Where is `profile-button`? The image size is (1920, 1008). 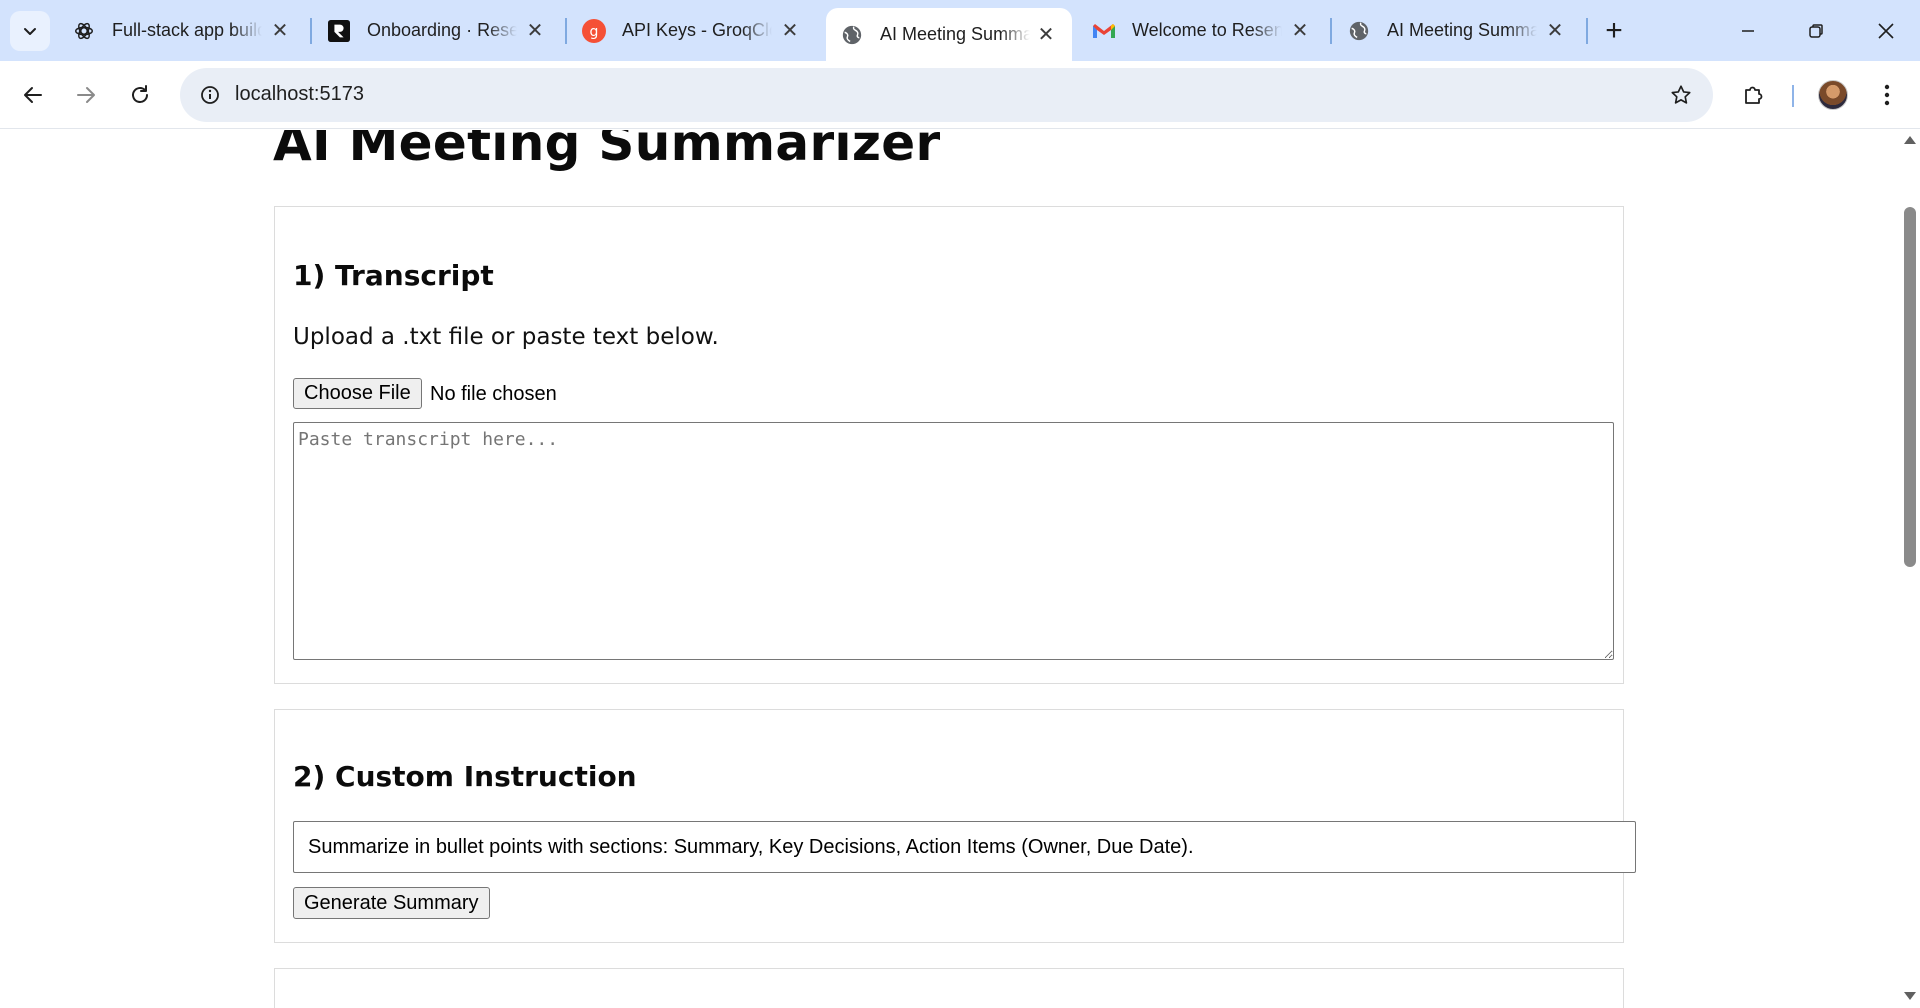 profile-button is located at coordinates (1833, 95).